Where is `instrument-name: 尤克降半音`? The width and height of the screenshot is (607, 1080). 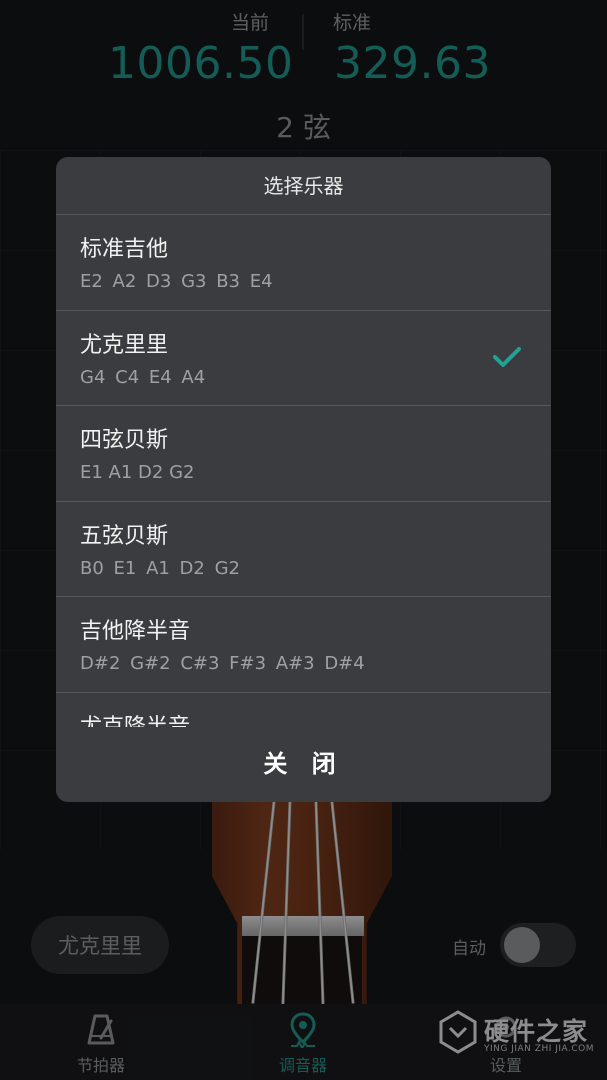 instrument-name: 尤克降半音 is located at coordinates (135, 721).